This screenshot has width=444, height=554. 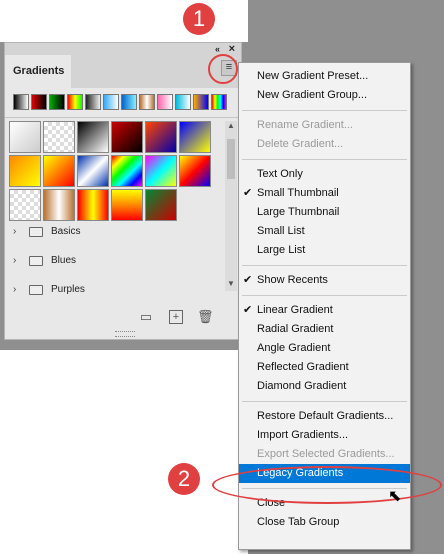 I want to click on folder-blues: › Blues, so click(x=114, y=260).